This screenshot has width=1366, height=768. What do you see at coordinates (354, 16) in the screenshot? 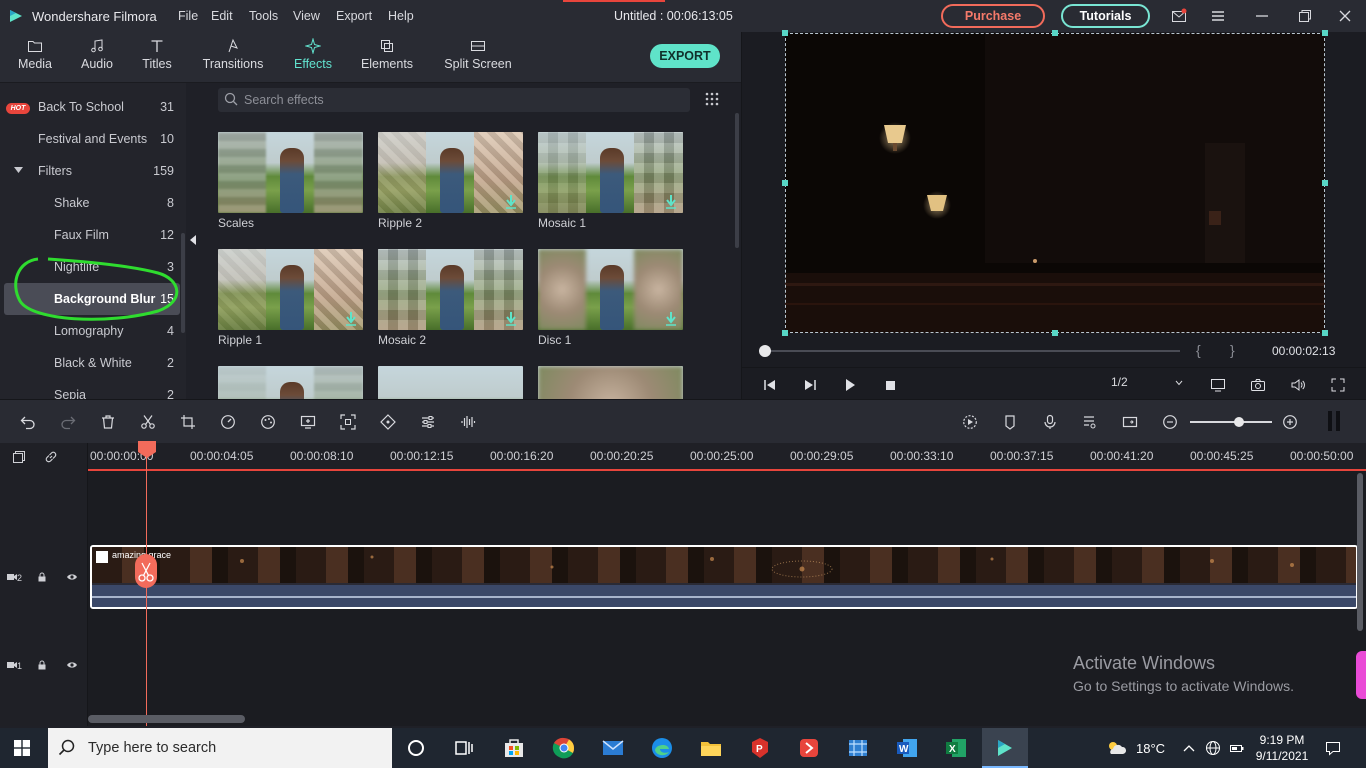
I see `menu-export: Export` at bounding box center [354, 16].